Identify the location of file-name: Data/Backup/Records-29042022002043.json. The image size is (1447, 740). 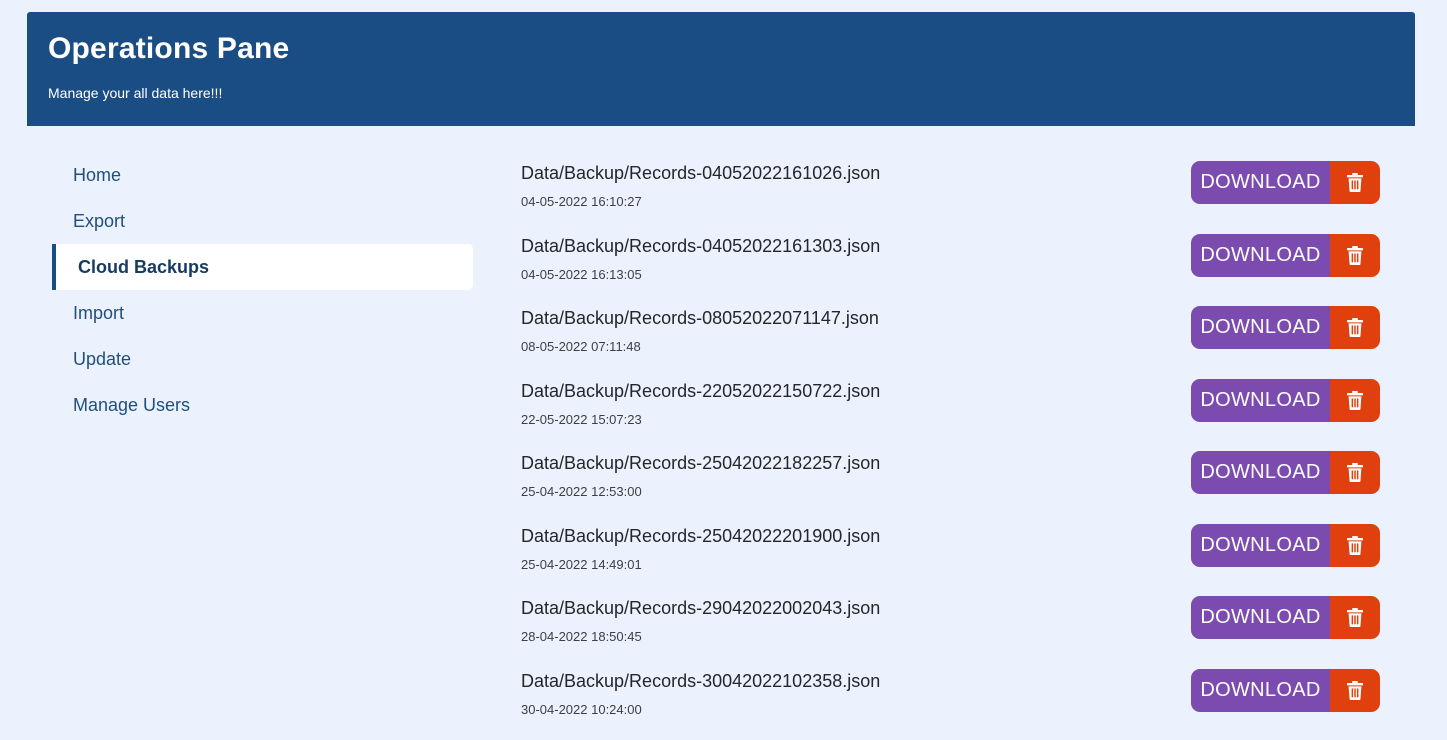
(700, 608).